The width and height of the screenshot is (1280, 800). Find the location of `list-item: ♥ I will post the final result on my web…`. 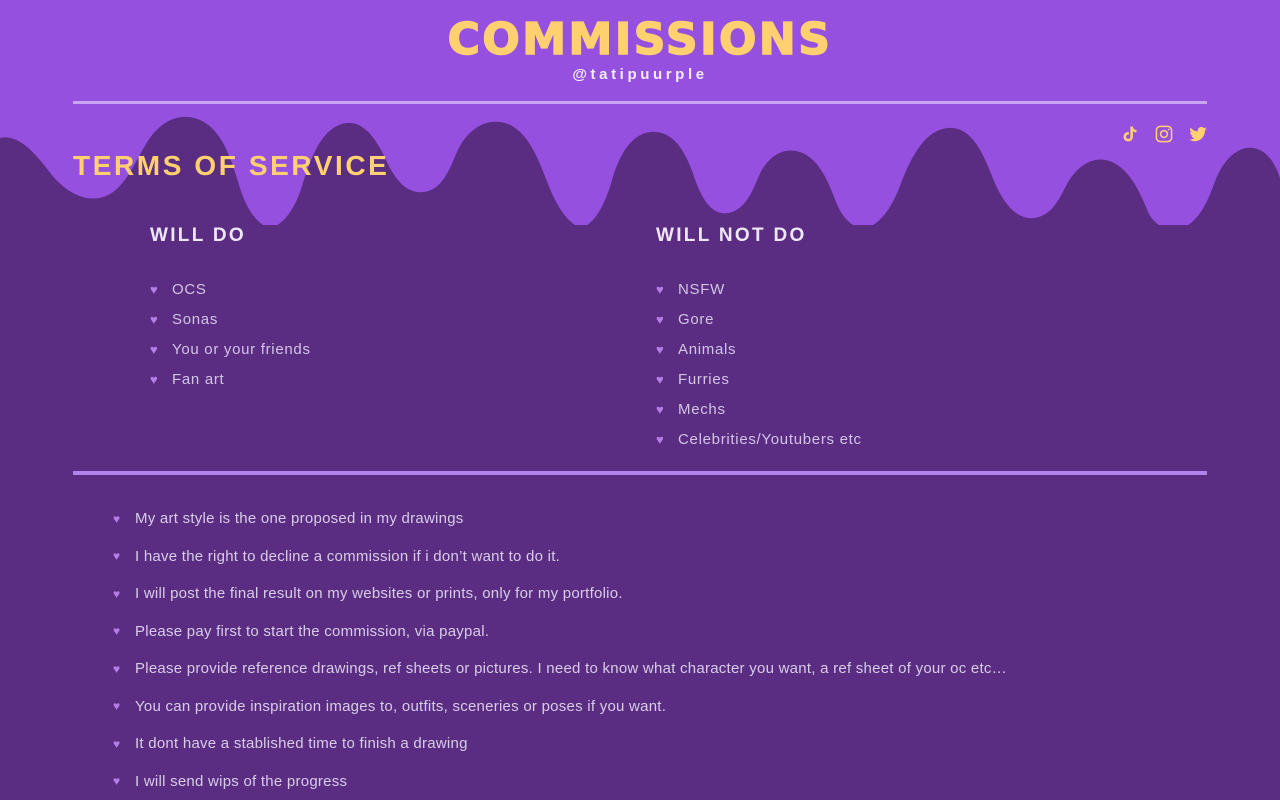

list-item: ♥ I will post the final result on my web… is located at coordinates (640, 594).